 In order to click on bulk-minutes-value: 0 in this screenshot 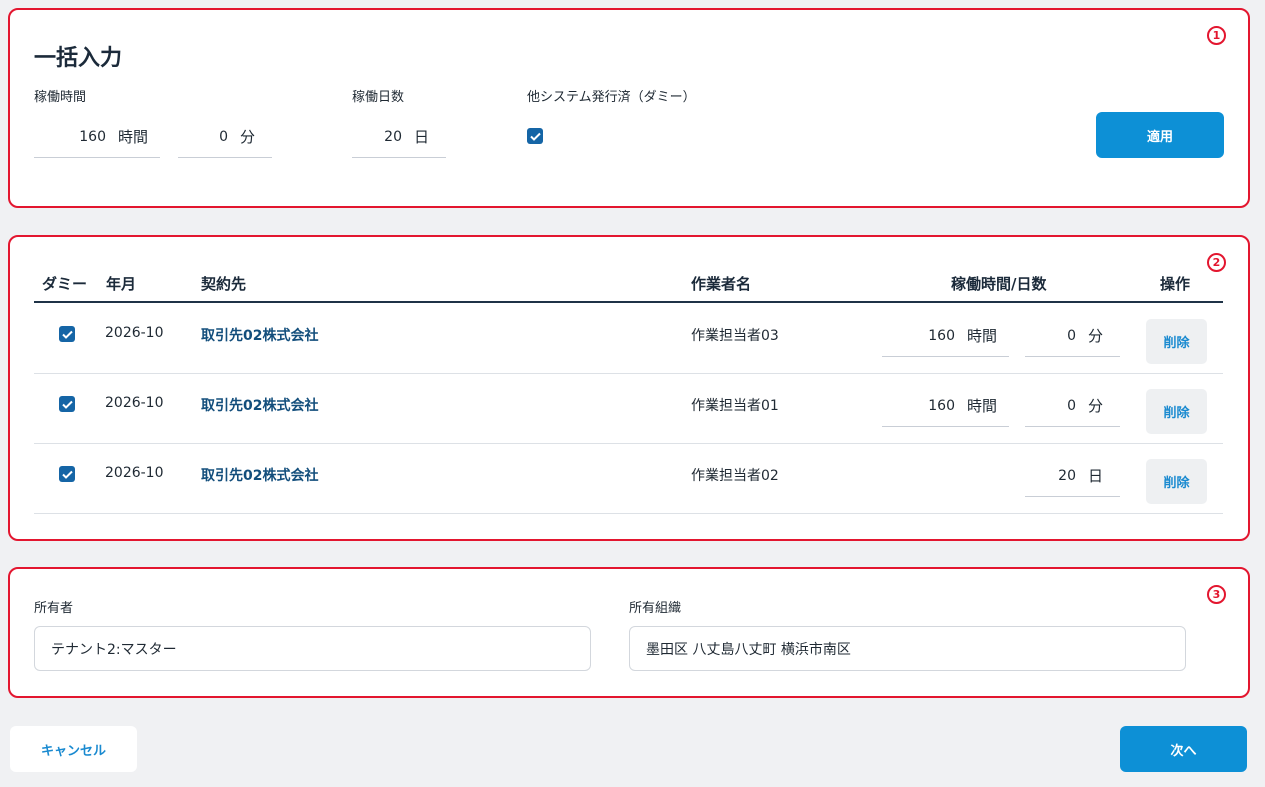, I will do `click(223, 136)`.